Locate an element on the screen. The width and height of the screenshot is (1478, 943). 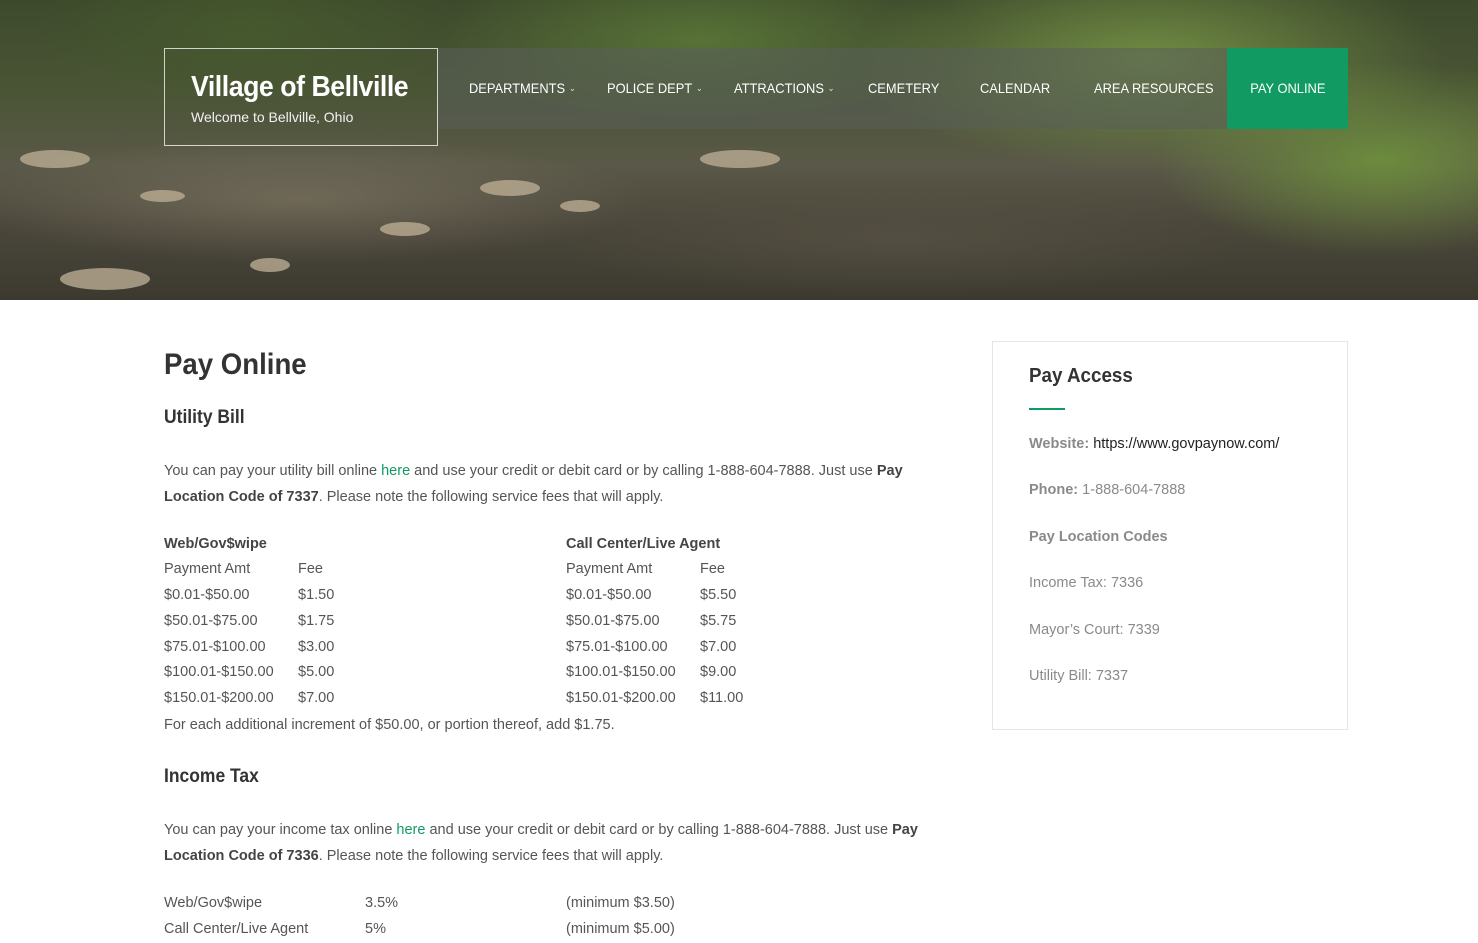
table-cell: $1.75 is located at coordinates (316, 621).